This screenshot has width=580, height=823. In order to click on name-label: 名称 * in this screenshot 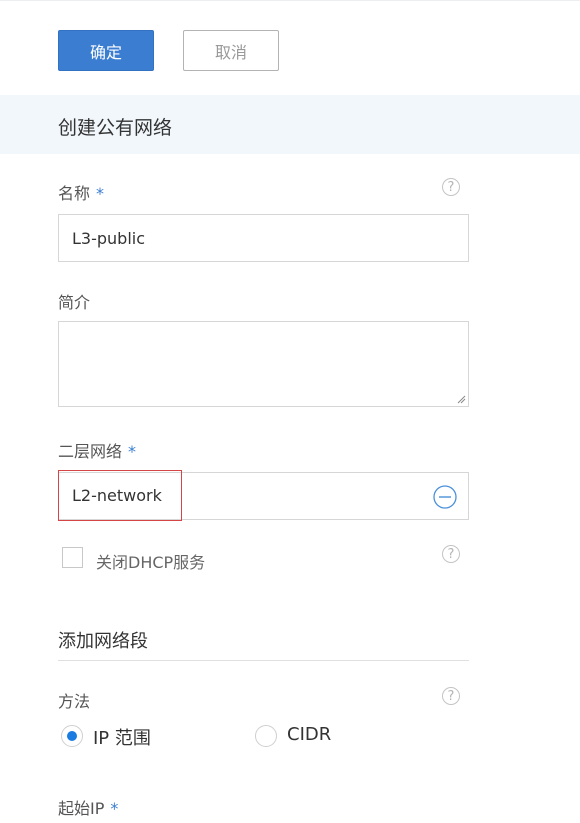, I will do `click(81, 192)`.